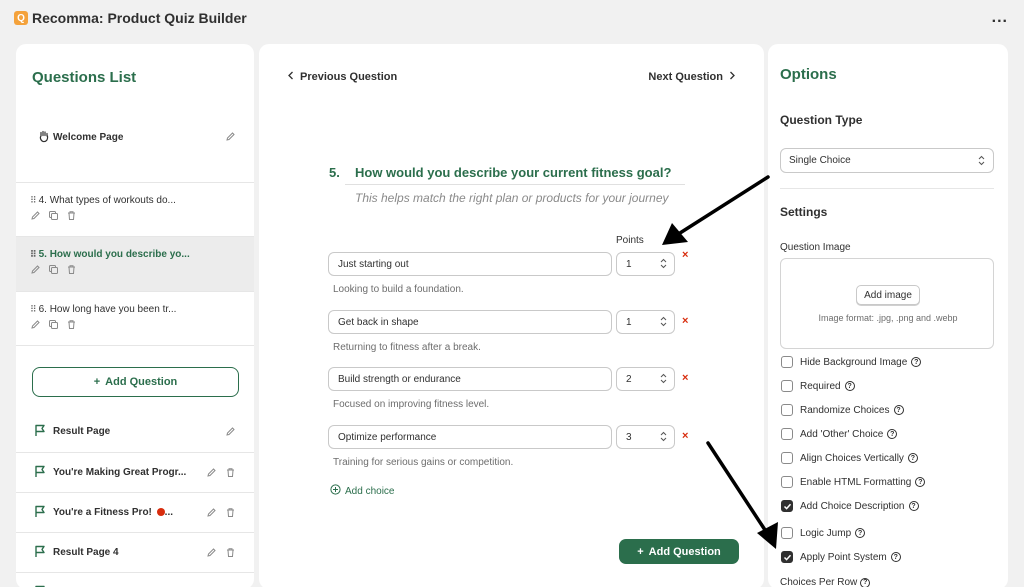  What do you see at coordinates (853, 482) in the screenshot?
I see `enable-html-formatting-option: Enable HTML Formatting ?` at bounding box center [853, 482].